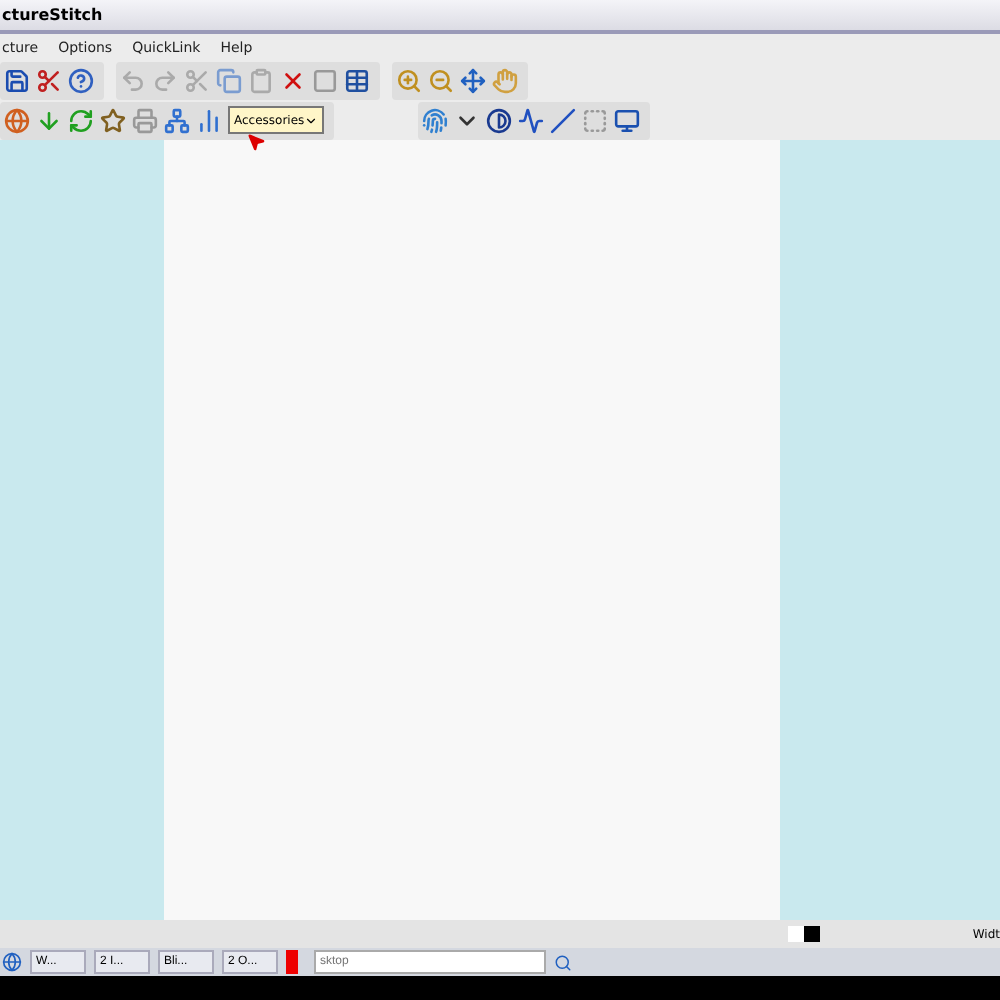  What do you see at coordinates (12, 962) in the screenshot?
I see `browser-icon` at bounding box center [12, 962].